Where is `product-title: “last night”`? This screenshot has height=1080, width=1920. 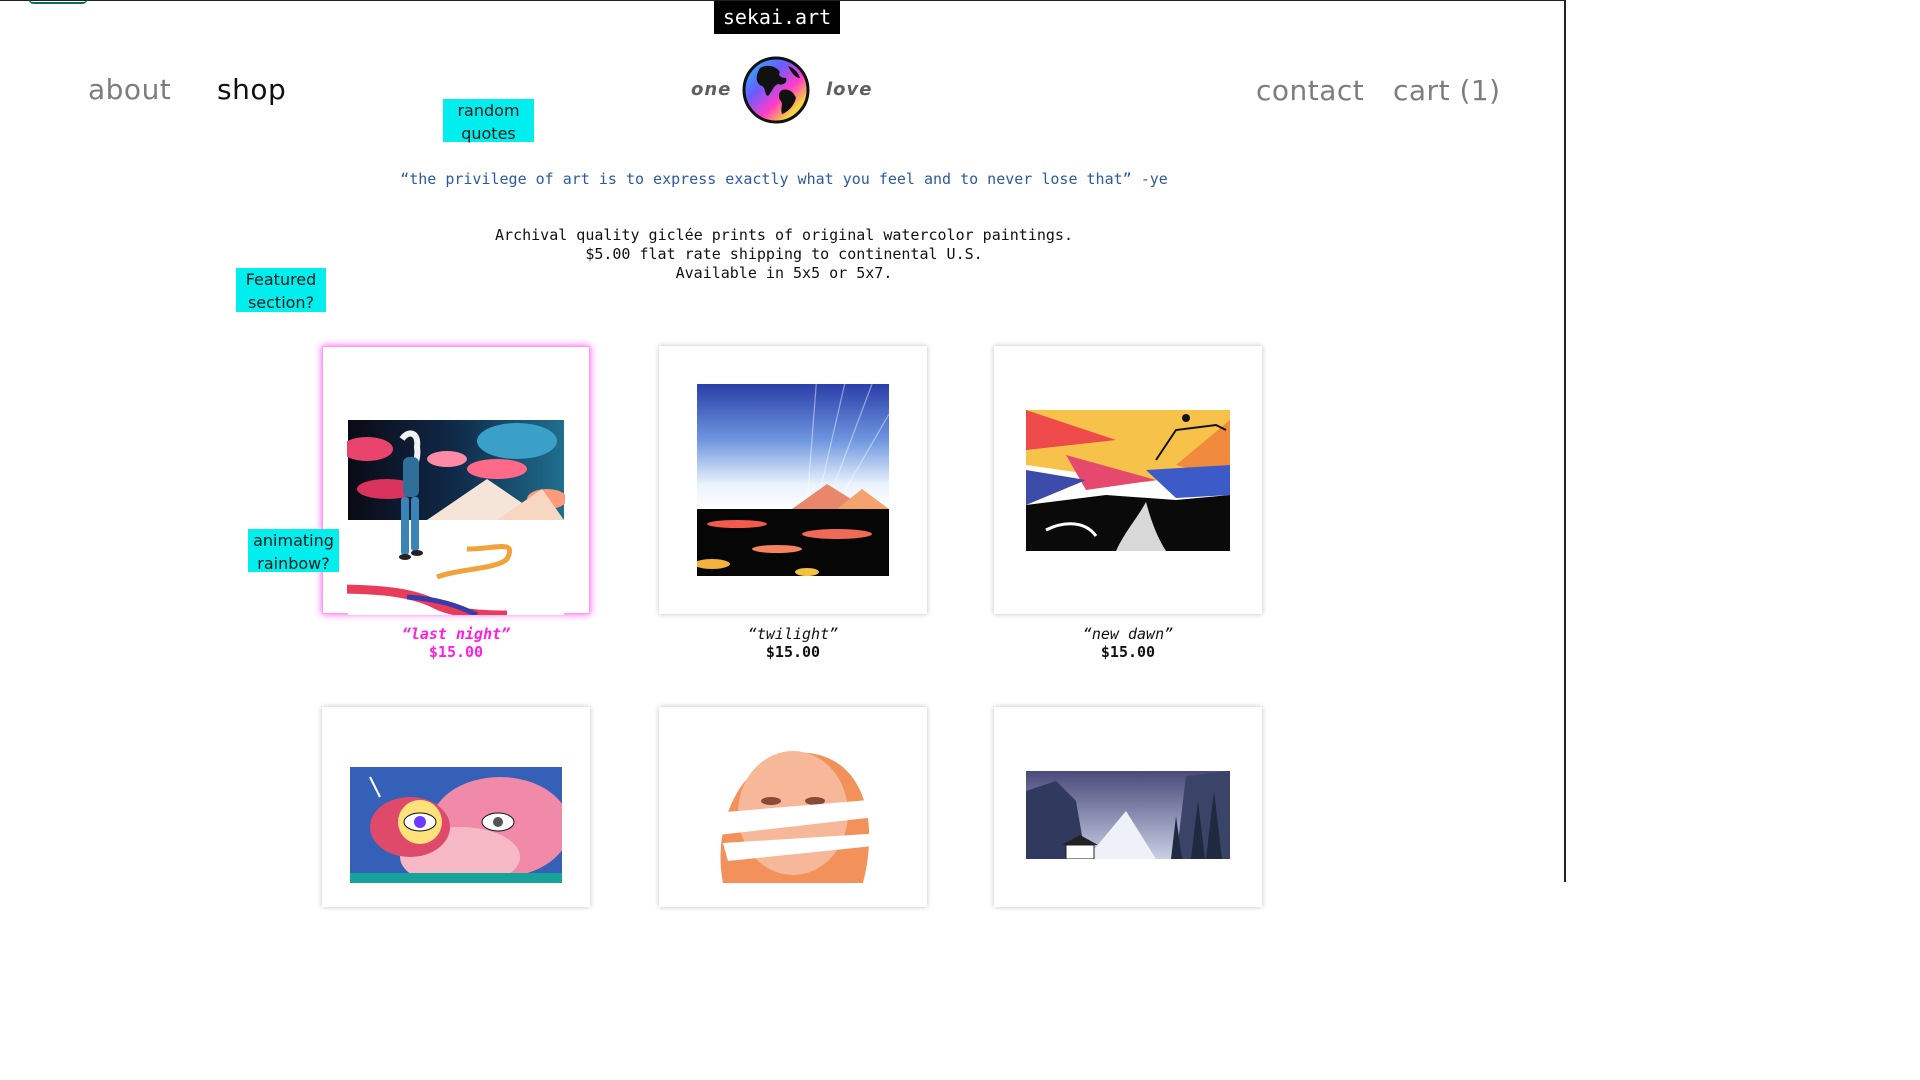
product-title: “last night” is located at coordinates (456, 634).